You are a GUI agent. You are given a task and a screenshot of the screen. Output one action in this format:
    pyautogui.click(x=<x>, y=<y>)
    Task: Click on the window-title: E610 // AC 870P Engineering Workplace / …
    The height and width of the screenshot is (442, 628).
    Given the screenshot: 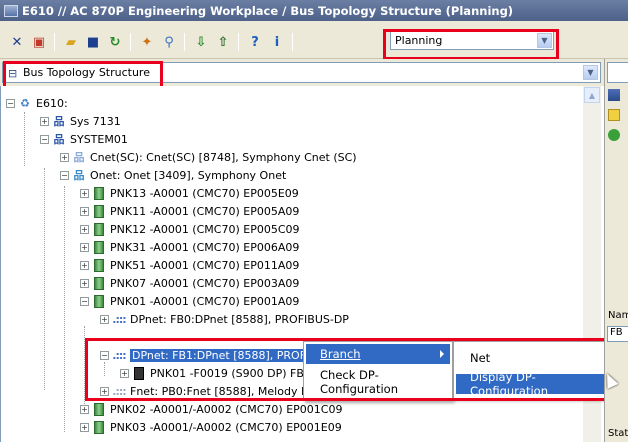 What is the action you would take?
    pyautogui.click(x=268, y=10)
    